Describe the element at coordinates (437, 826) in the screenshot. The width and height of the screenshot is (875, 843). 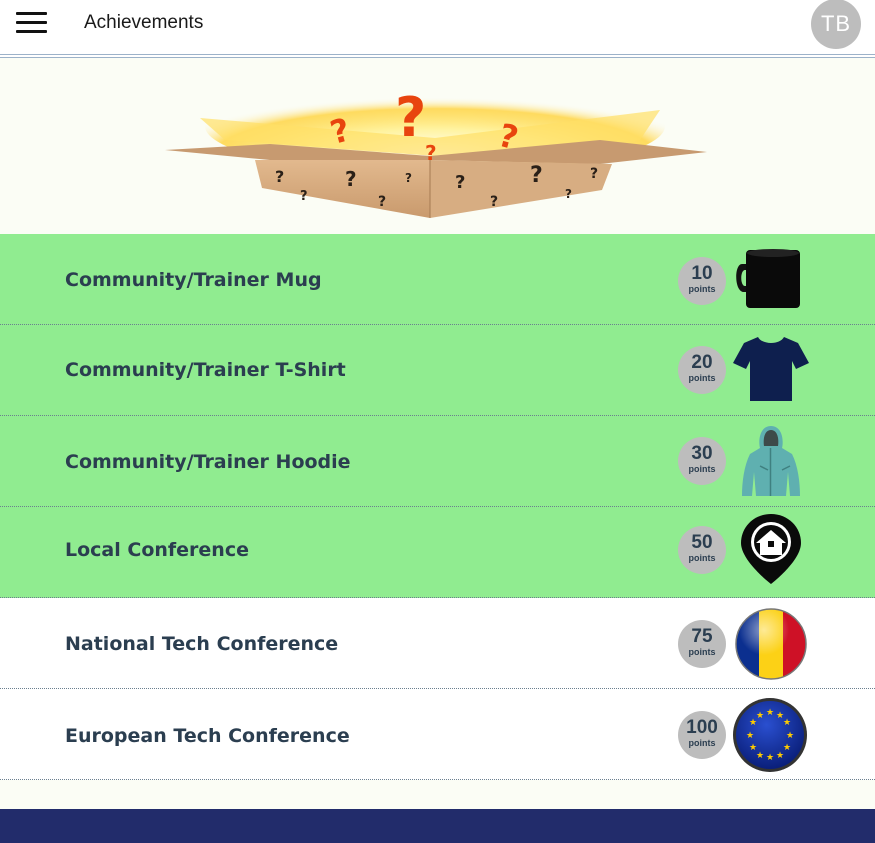
I see `footer-bar` at that location.